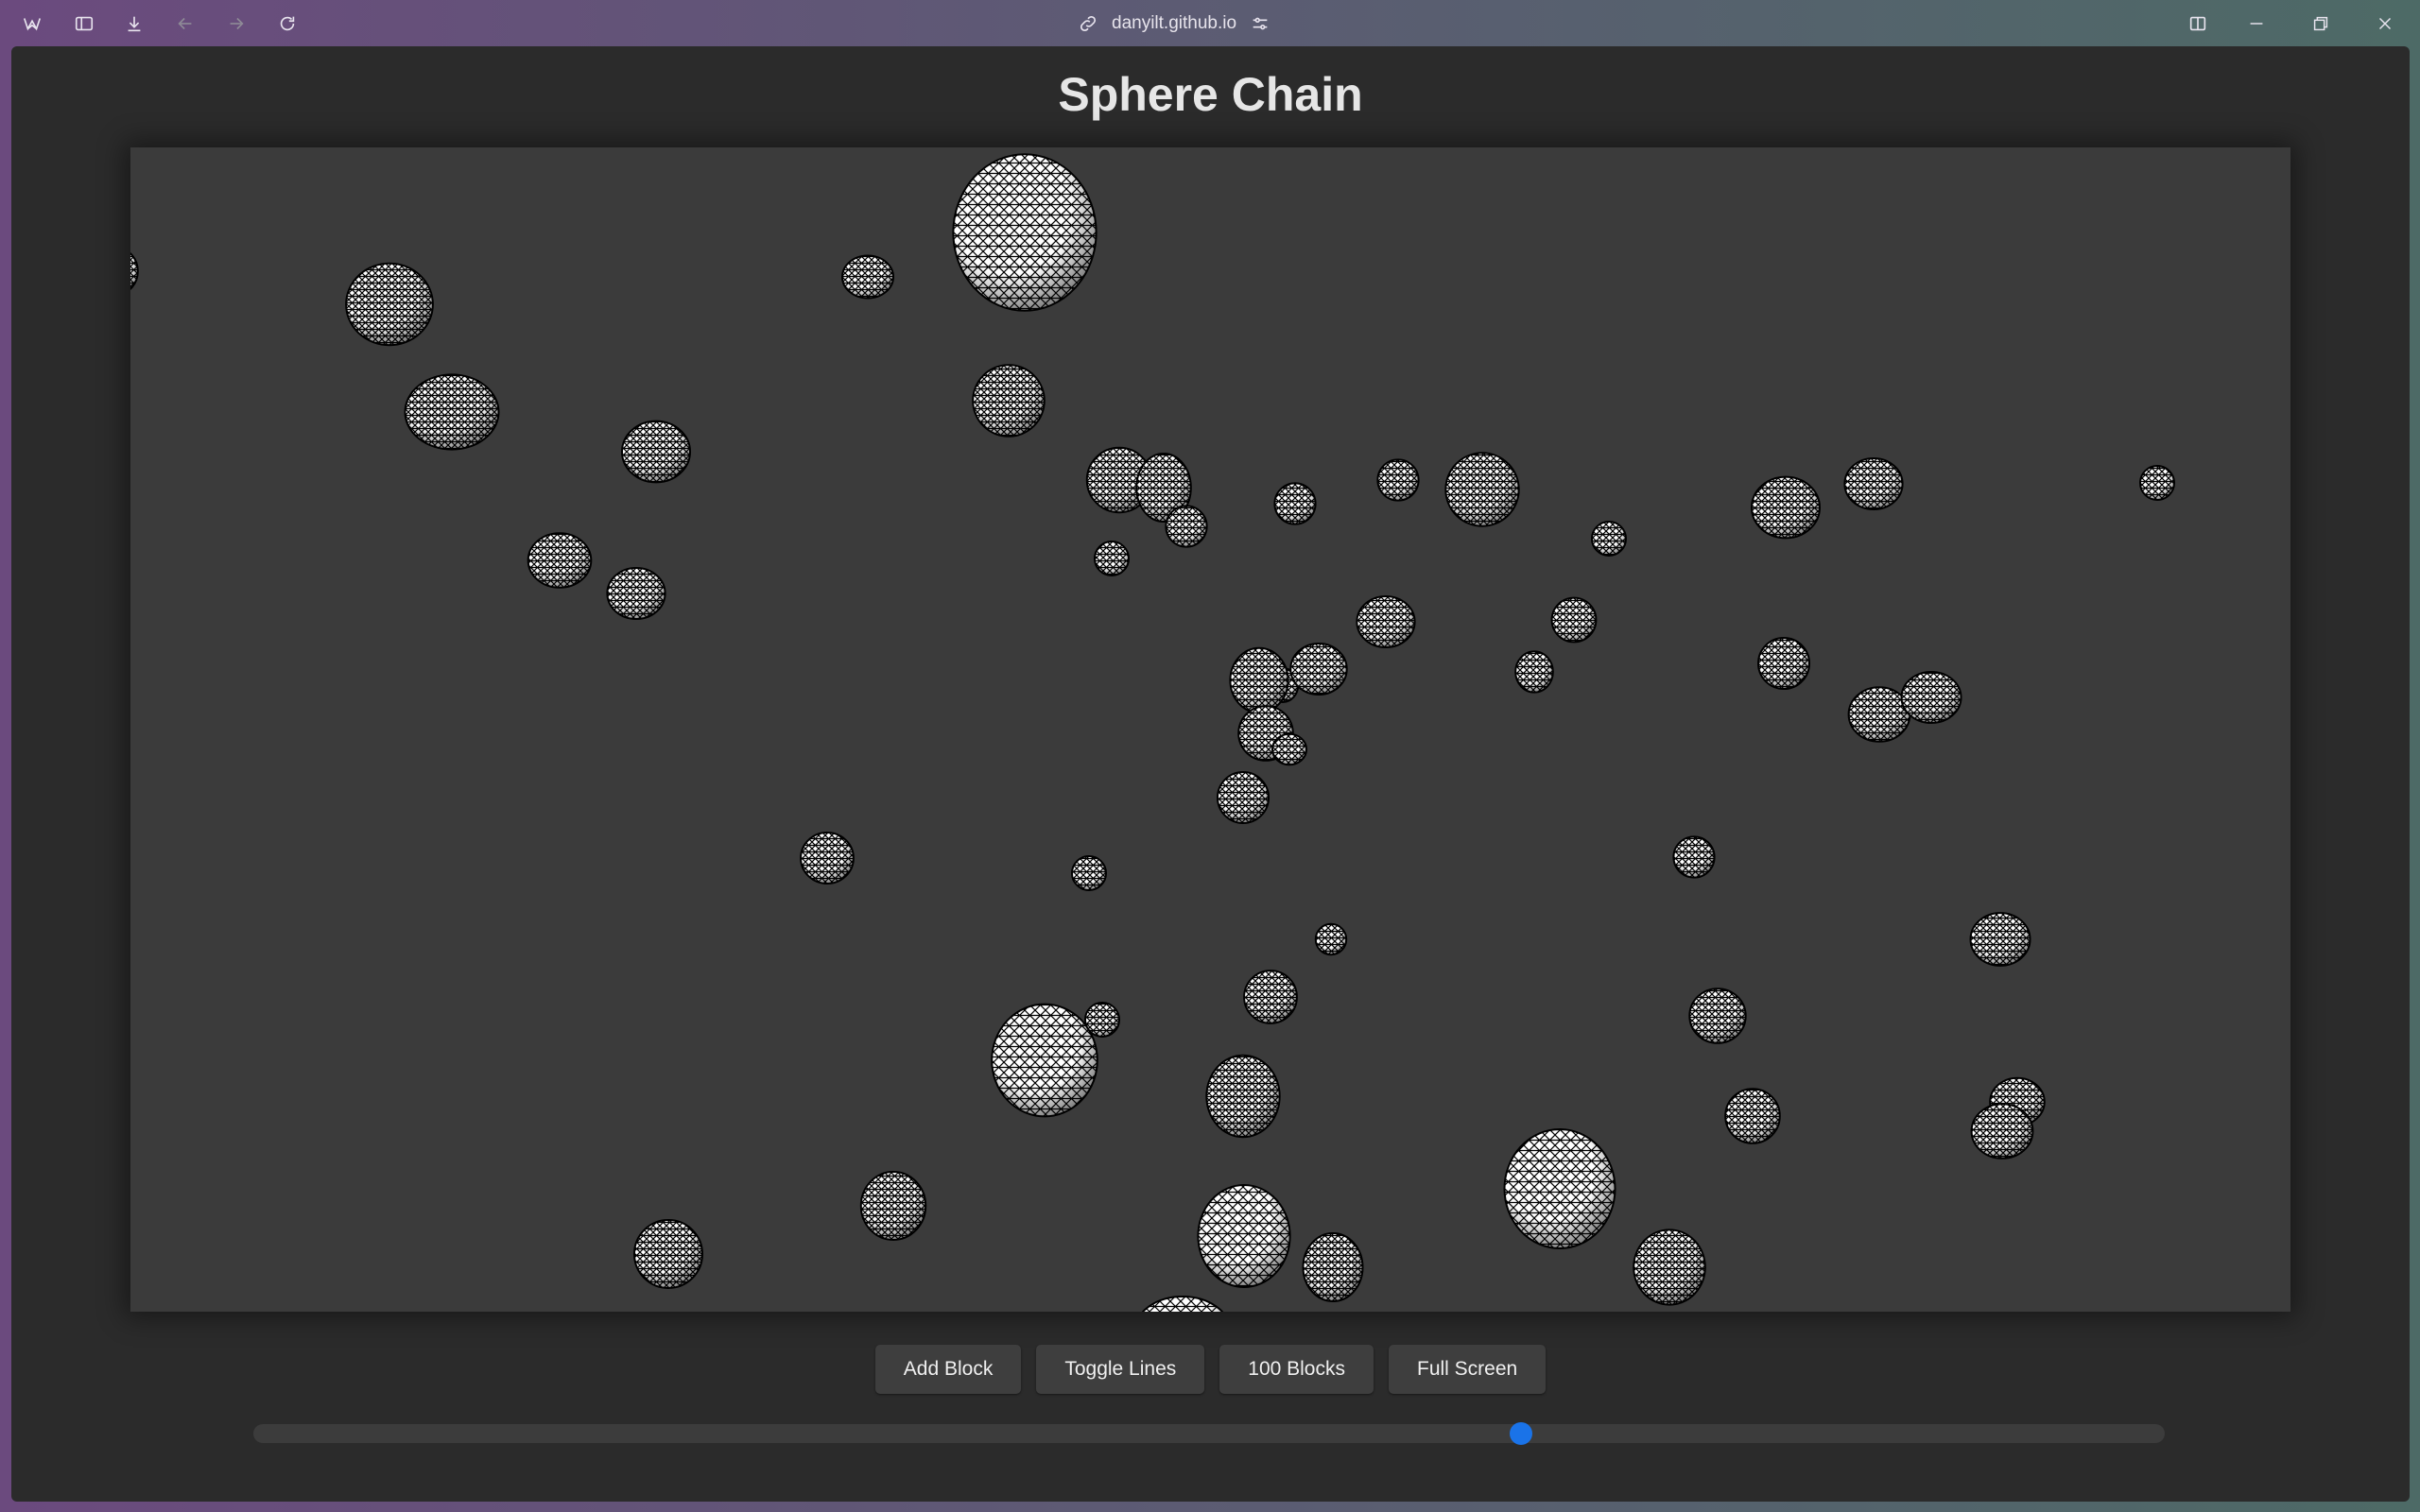  Describe the element at coordinates (185, 23) in the screenshot. I see `back-arrow-icon` at that location.